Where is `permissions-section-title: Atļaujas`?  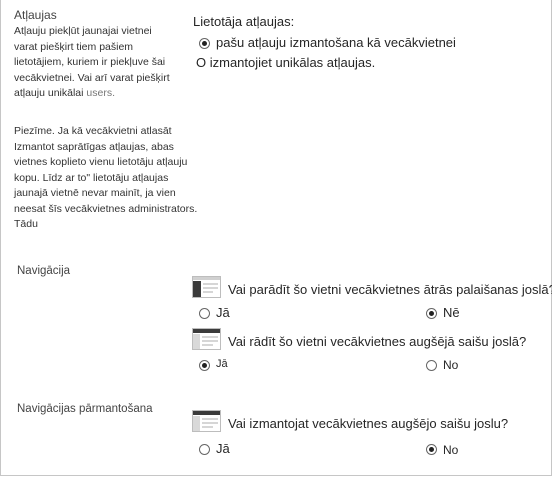 permissions-section-title: Atļaujas is located at coordinates (35, 15).